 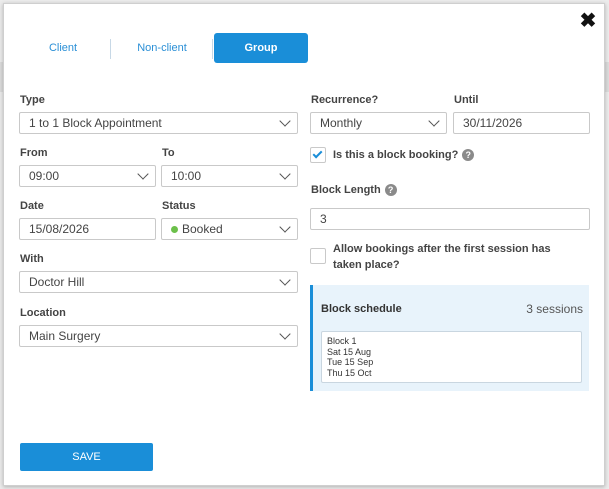 What do you see at coordinates (349, 351) in the screenshot?
I see `session-item: Sat 15 Aug` at bounding box center [349, 351].